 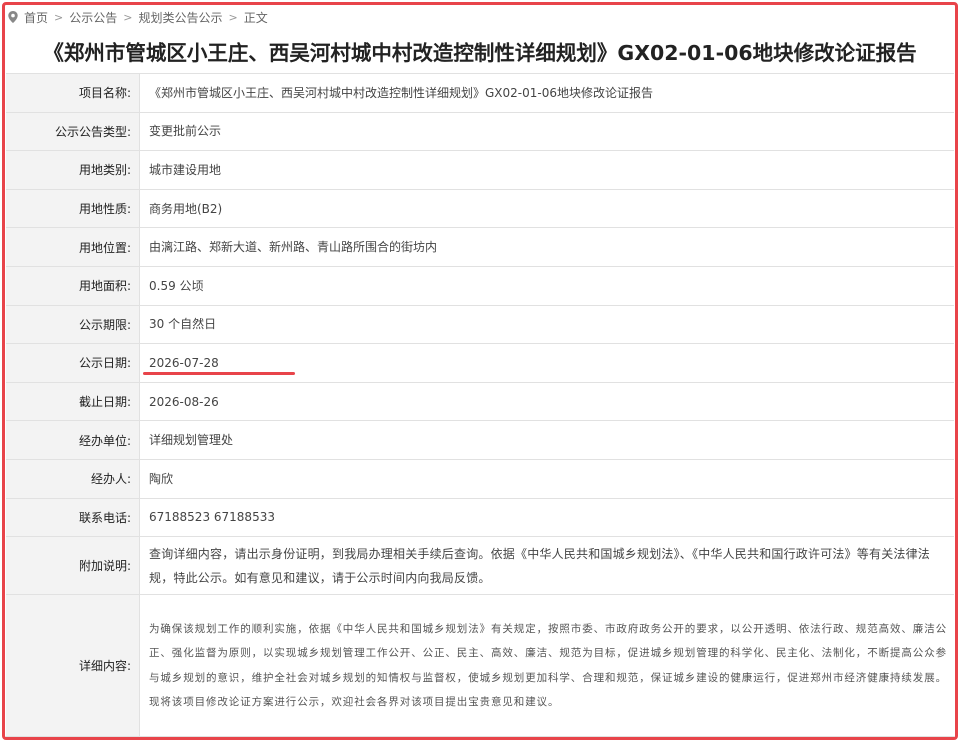 I want to click on breadcrumb-notices: 公示公告, so click(x=93, y=17).